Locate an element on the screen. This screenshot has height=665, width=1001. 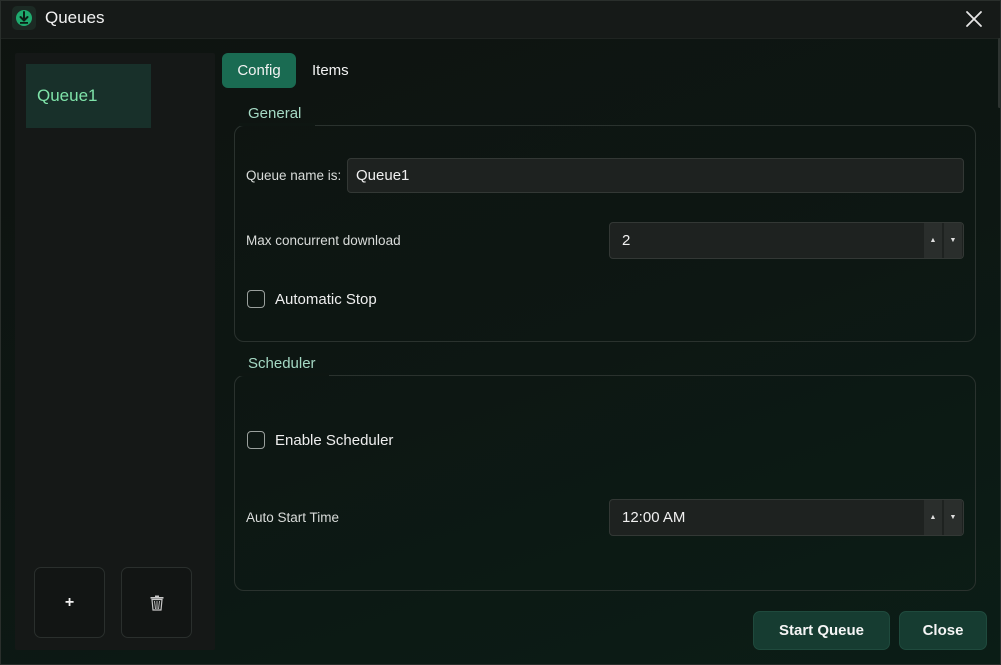
max-concurrent-increment-button: ▲ is located at coordinates (933, 240).